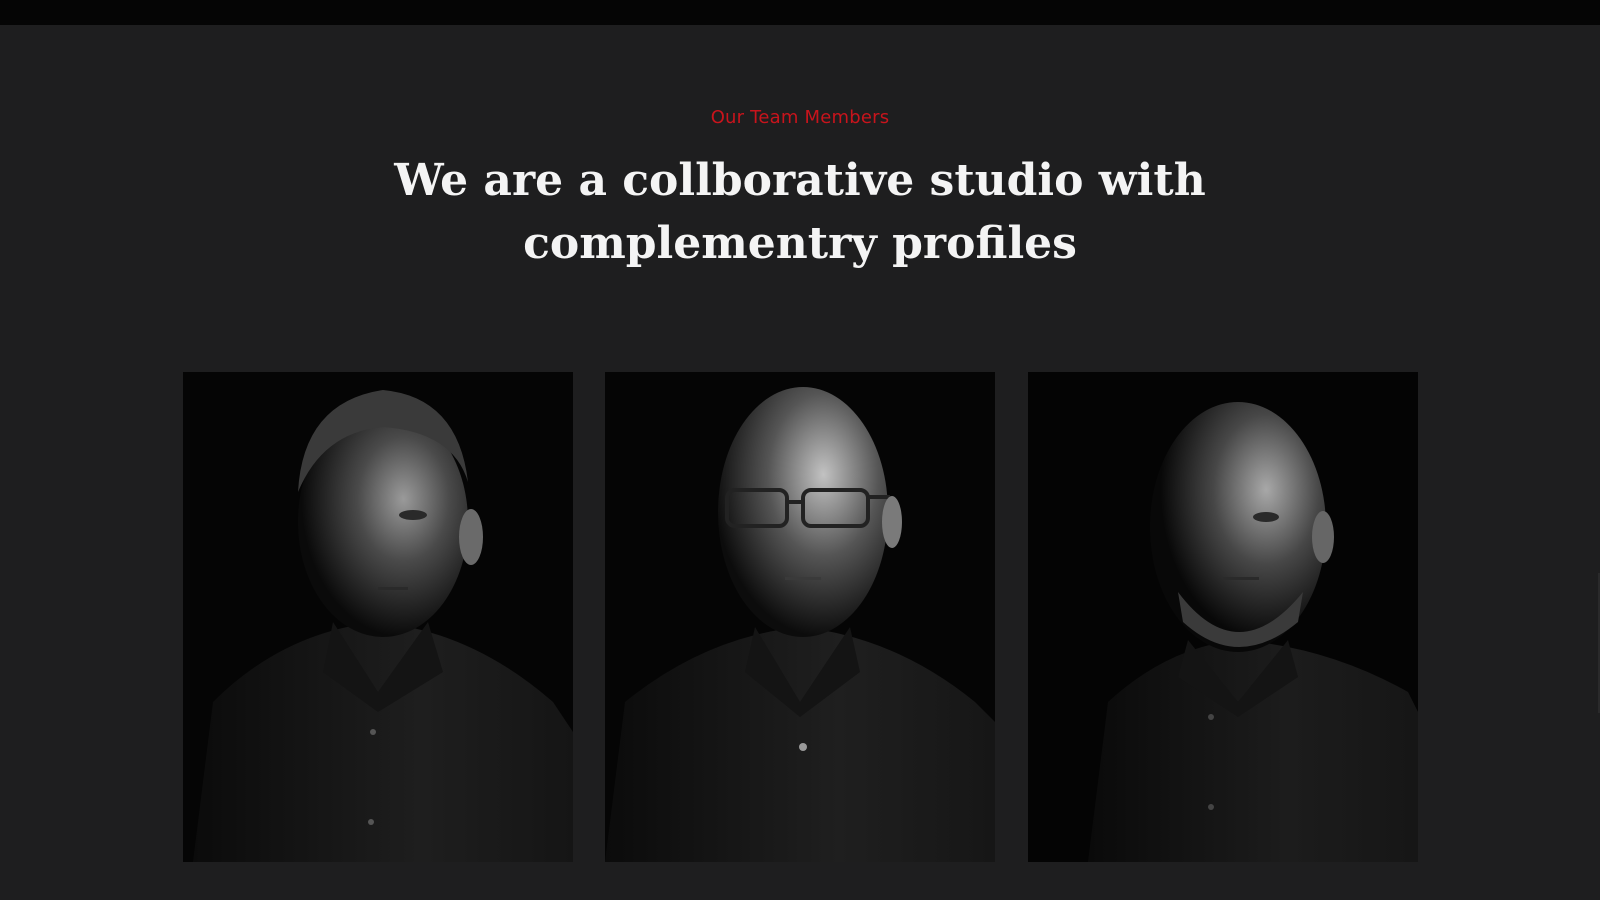  Describe the element at coordinates (800, 180) in the screenshot. I see `headline-line-1: We are a collborative studio with` at that location.